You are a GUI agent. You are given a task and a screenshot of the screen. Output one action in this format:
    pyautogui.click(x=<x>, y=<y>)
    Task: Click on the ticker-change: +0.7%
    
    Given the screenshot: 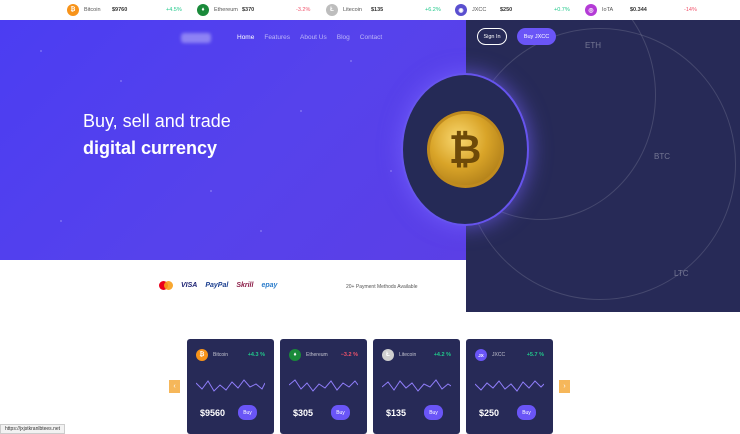 What is the action you would take?
    pyautogui.click(x=562, y=10)
    